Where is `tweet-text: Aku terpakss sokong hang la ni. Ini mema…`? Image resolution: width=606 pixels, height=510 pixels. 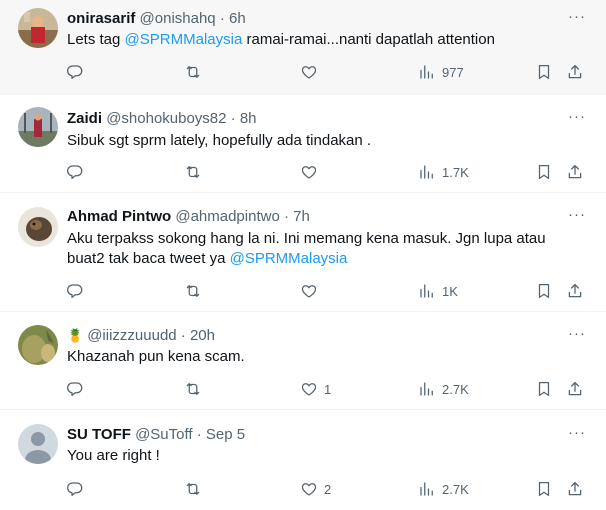 tweet-text: Aku terpakss sokong hang la ni. Ini mema… is located at coordinates (327, 249).